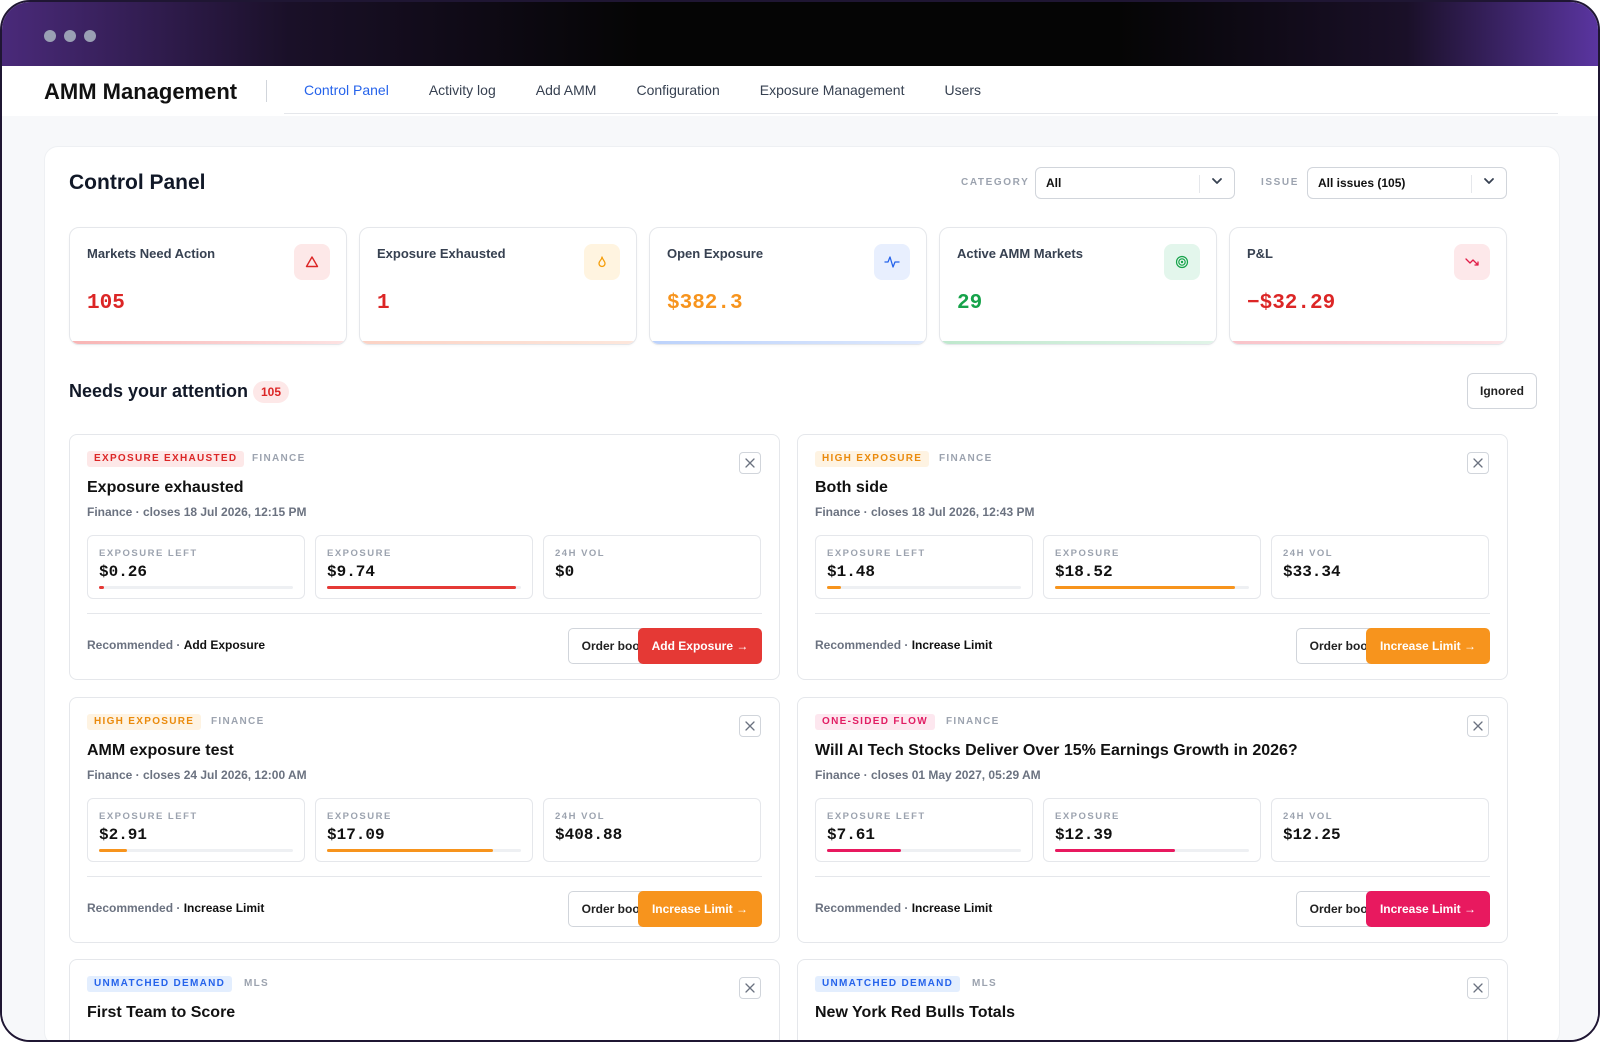 The image size is (1600, 1042). What do you see at coordinates (692, 646) in the screenshot?
I see `action-button-label: Add Exposure` at bounding box center [692, 646].